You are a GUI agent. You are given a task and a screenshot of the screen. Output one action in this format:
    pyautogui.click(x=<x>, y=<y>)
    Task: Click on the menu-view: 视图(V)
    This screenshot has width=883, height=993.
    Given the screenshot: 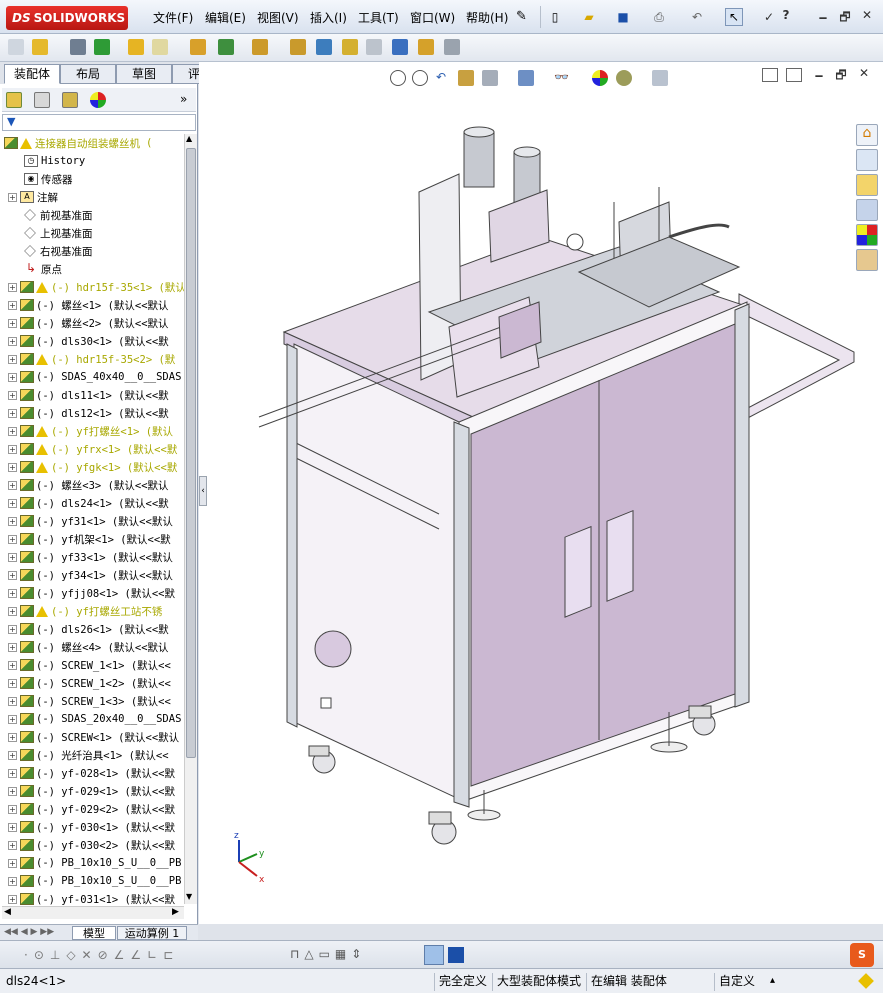 What is the action you would take?
    pyautogui.click(x=278, y=17)
    